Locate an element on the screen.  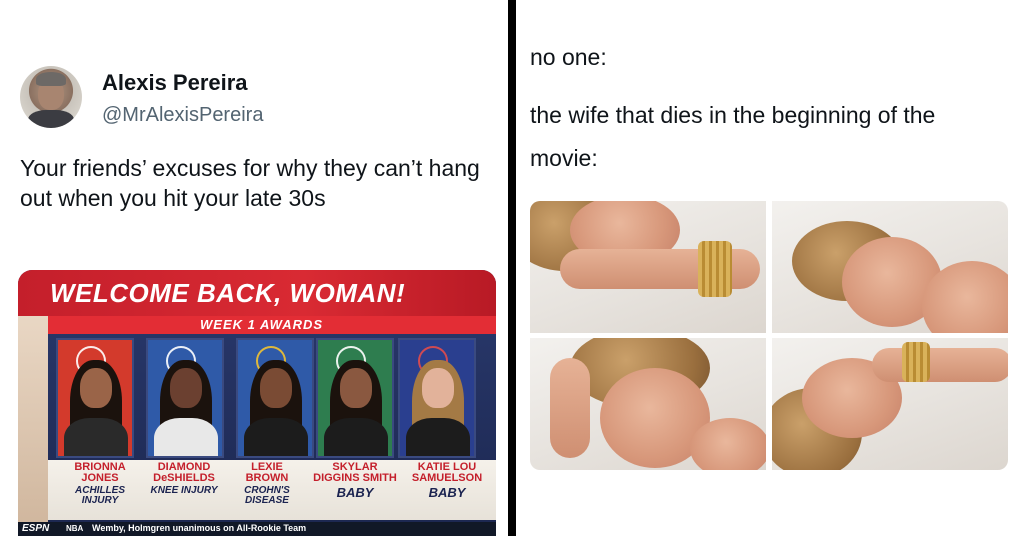
player-status: ACHILLES INJURY is located at coordinates (100, 495).